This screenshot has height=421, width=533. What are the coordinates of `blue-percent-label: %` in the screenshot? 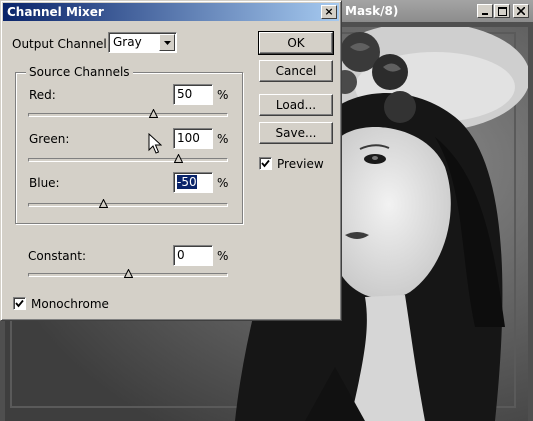 It's located at (223, 183).